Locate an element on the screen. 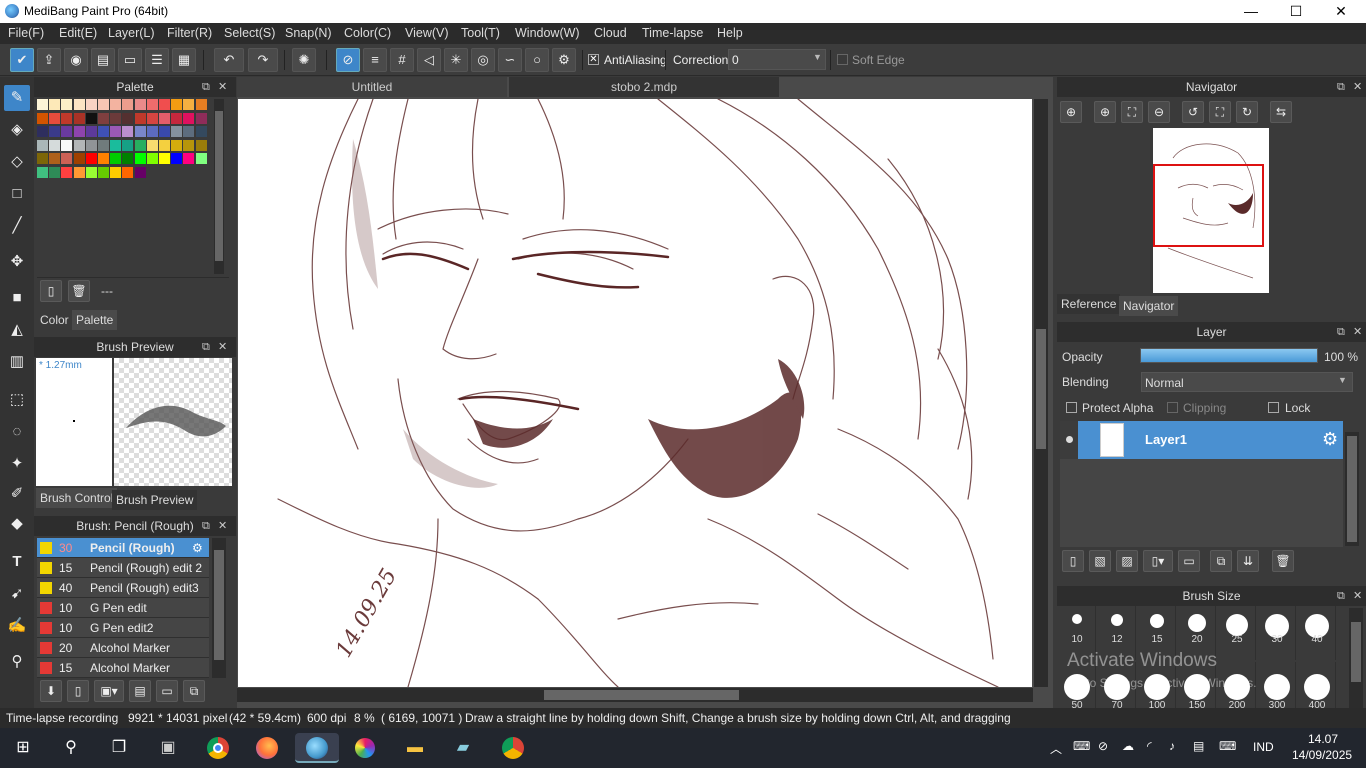 This screenshot has height=768, width=1366. layer-row: Layer1 ⚙ is located at coordinates (1201, 440).